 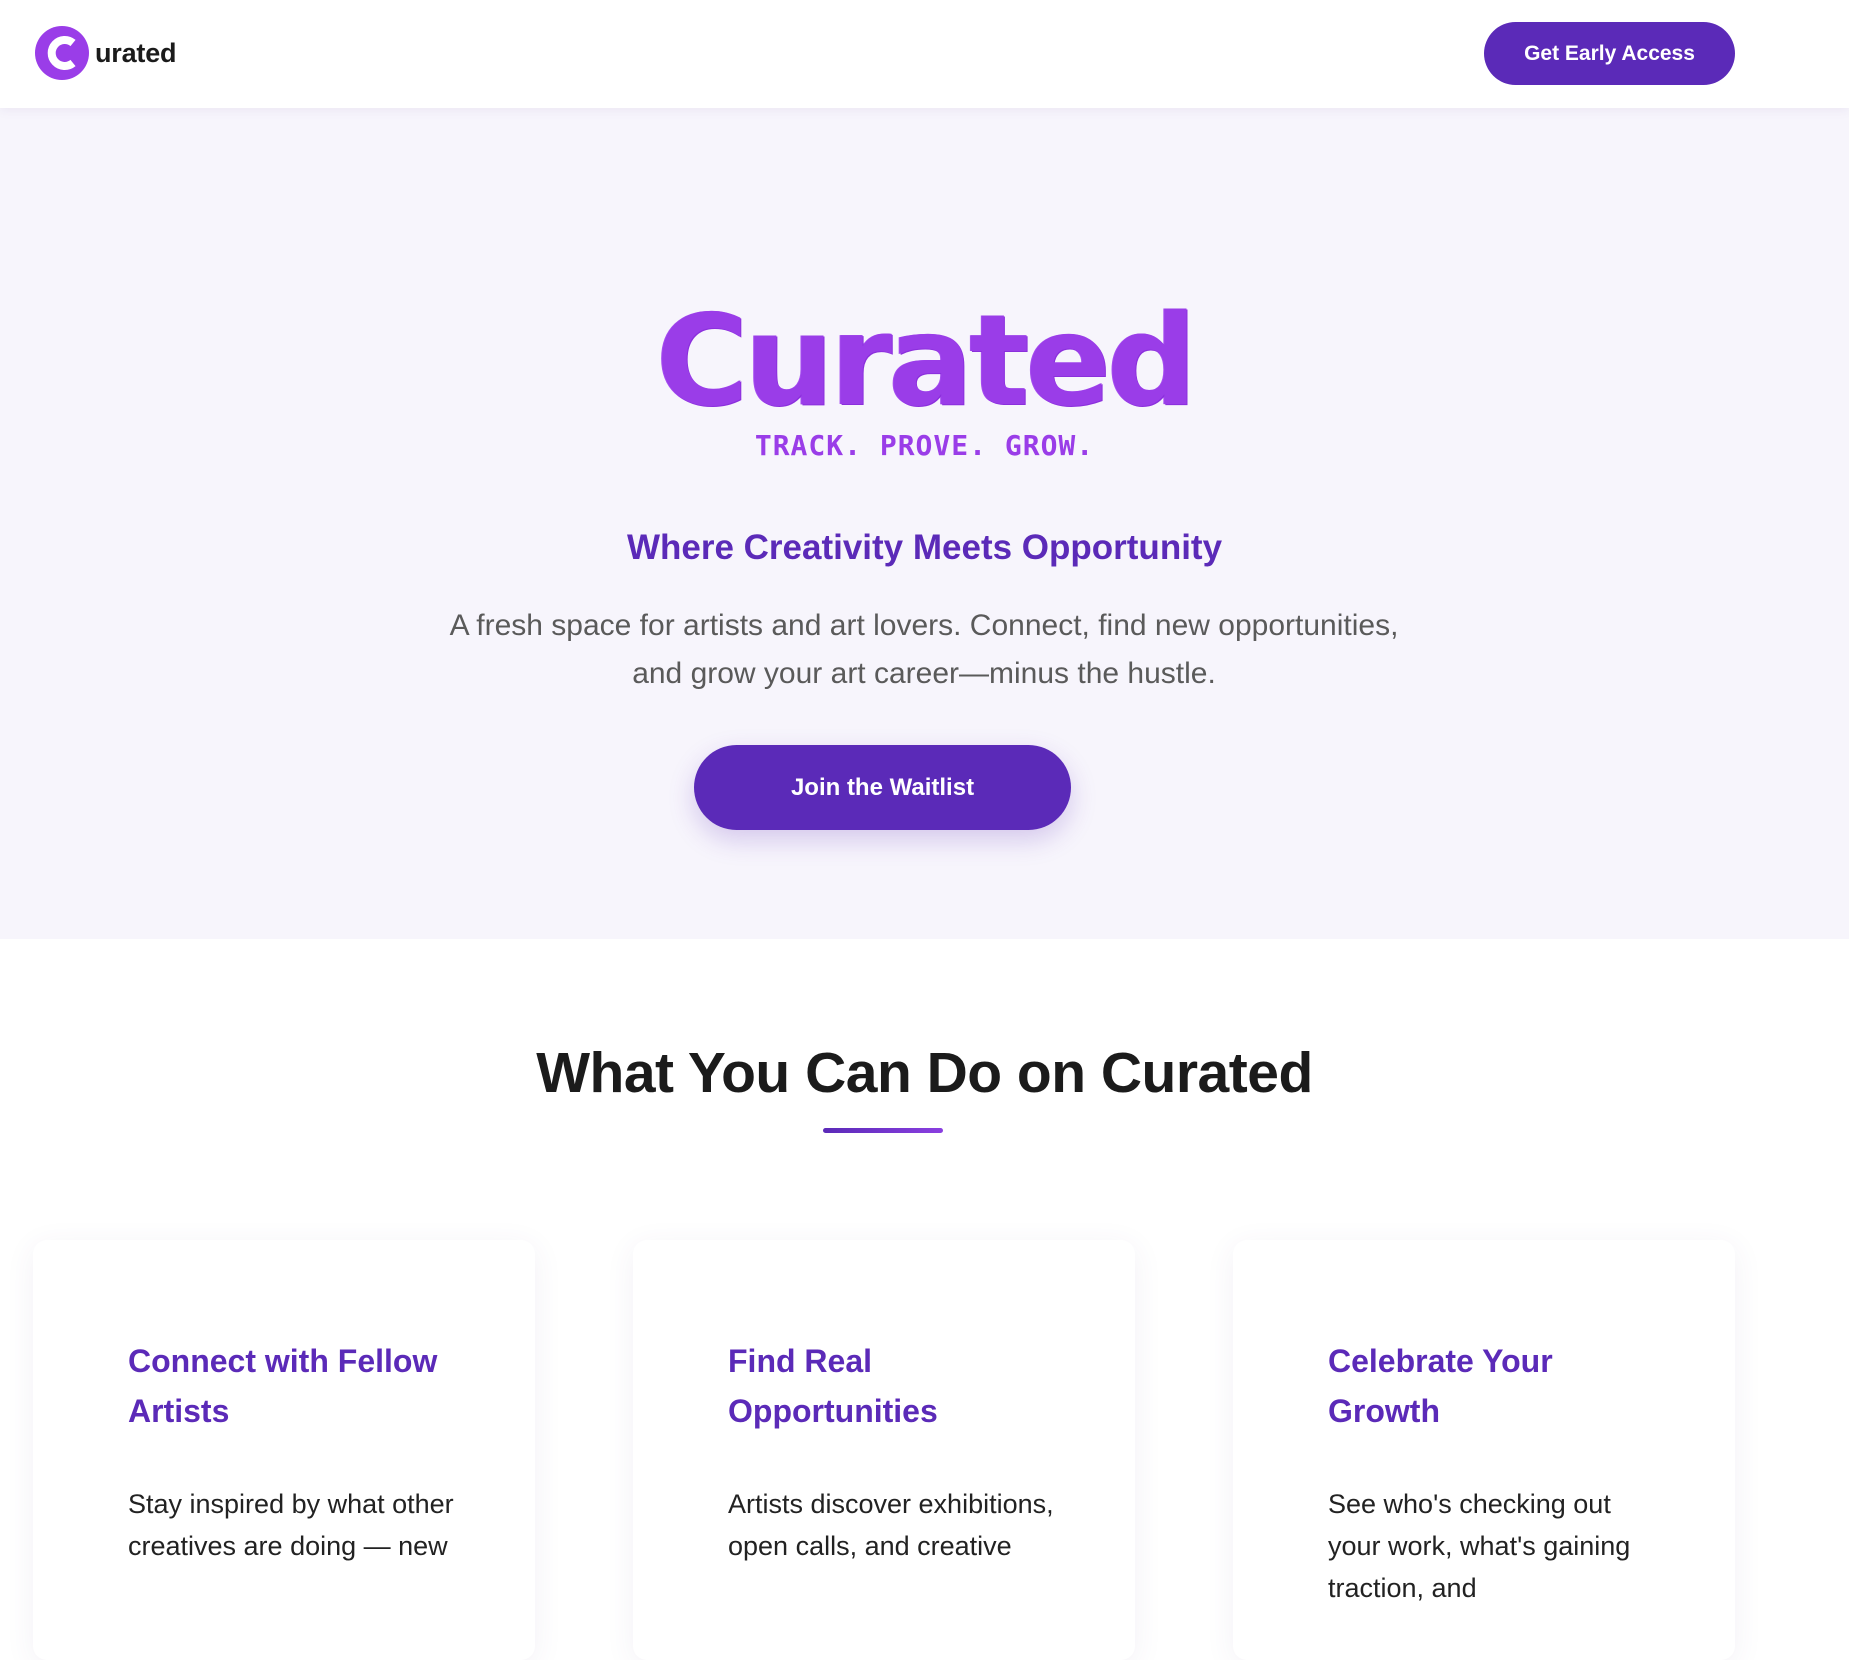 I want to click on hero-logo-wordmark: Curated, so click(x=926, y=360).